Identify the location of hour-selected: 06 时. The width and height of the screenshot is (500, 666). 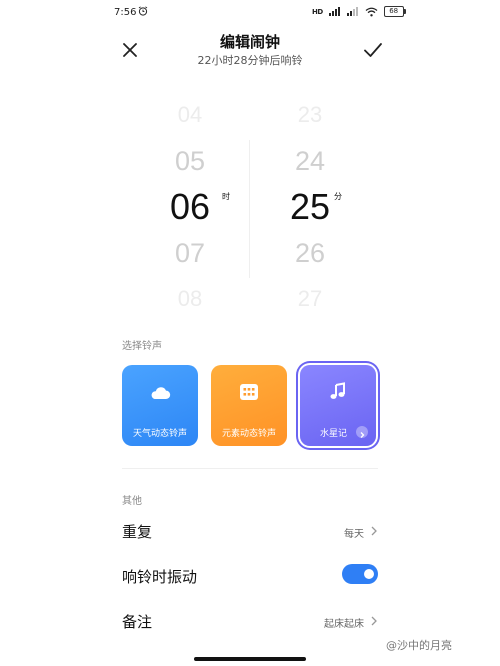
(190, 207).